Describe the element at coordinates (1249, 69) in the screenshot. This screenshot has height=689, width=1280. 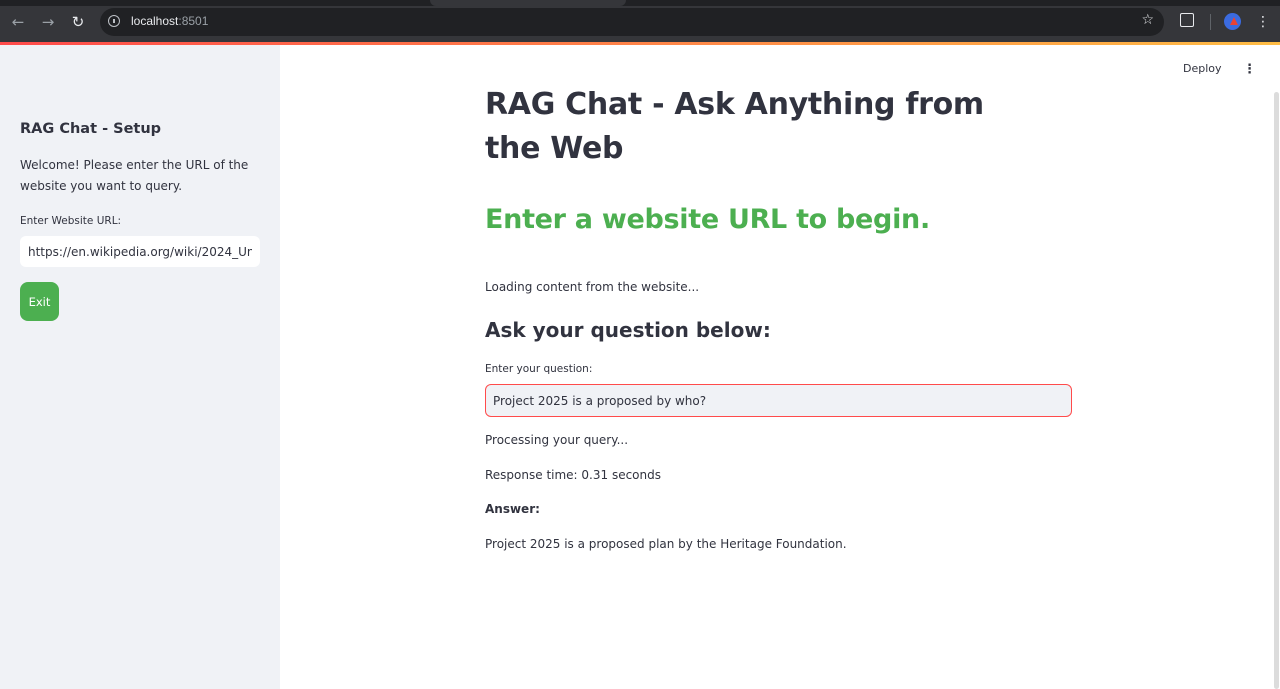
I see `app-menu-icon: ⋮` at that location.